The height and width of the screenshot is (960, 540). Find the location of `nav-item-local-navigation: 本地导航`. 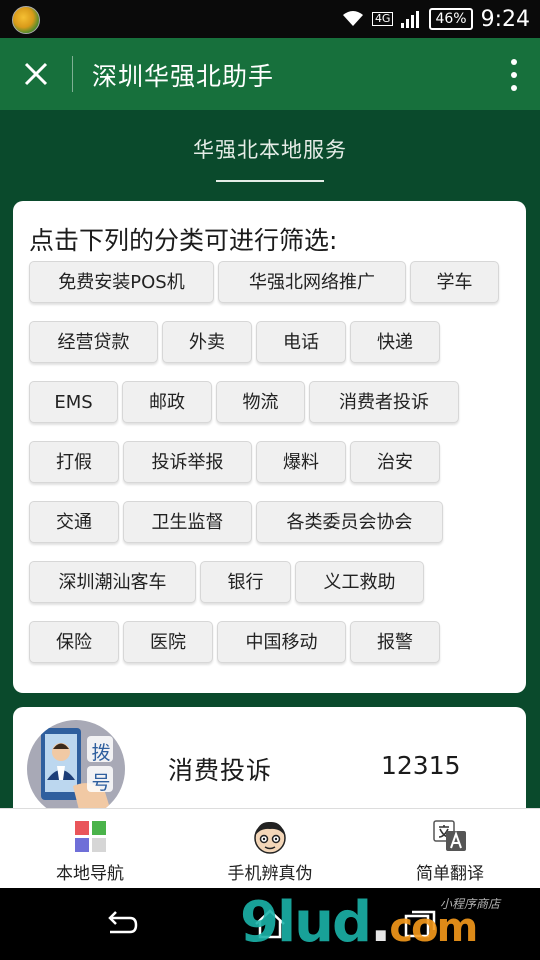

nav-item-local-navigation: 本地导航 is located at coordinates (90, 849).